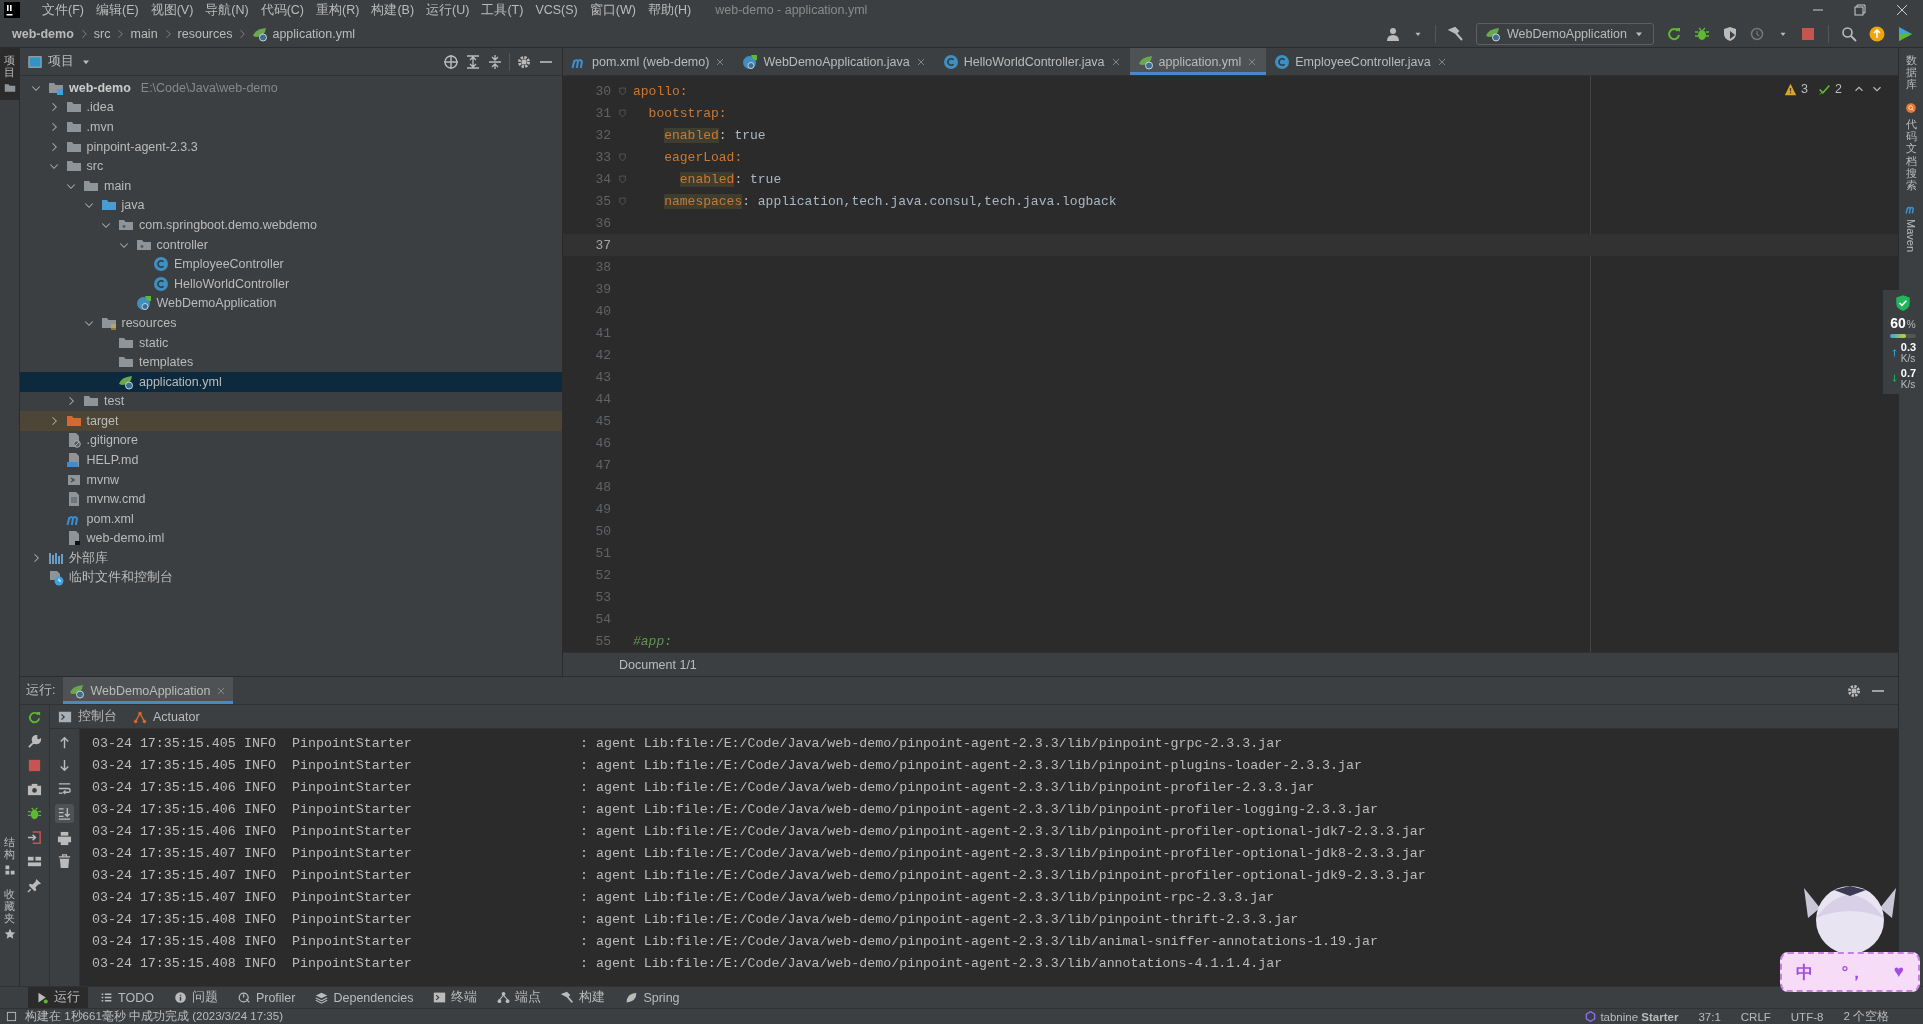 This screenshot has height=1024, width=1923. Describe the element at coordinates (107, 185) in the screenshot. I see `tree-item: main` at that location.